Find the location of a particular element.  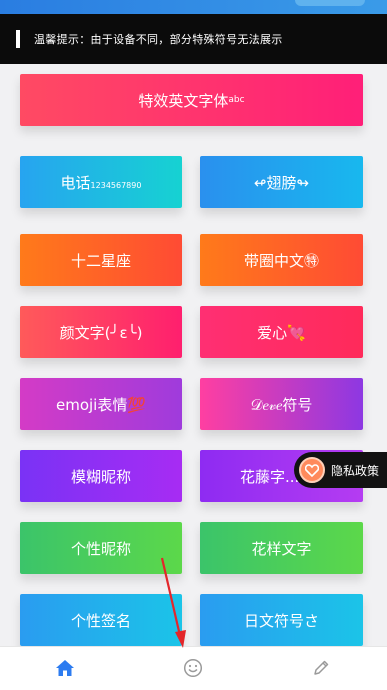

wings-button: ↫翅膀↬ is located at coordinates (281, 182).